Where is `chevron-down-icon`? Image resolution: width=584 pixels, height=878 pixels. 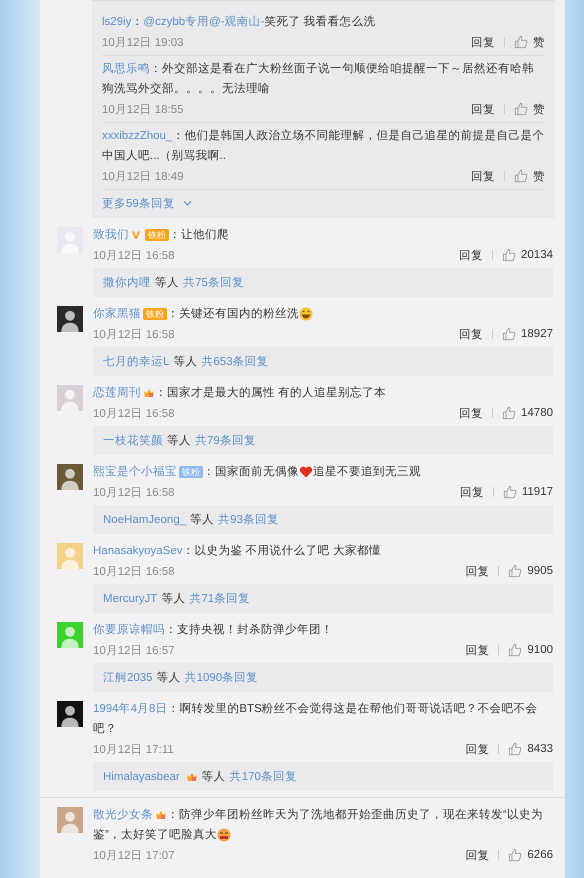 chevron-down-icon is located at coordinates (187, 203).